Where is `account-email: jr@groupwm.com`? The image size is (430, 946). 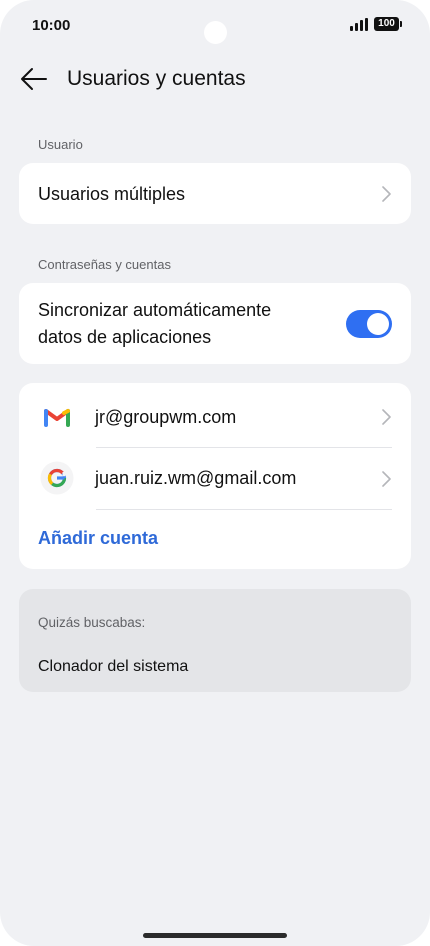
account-email: jr@groupwm.com is located at coordinates (166, 417).